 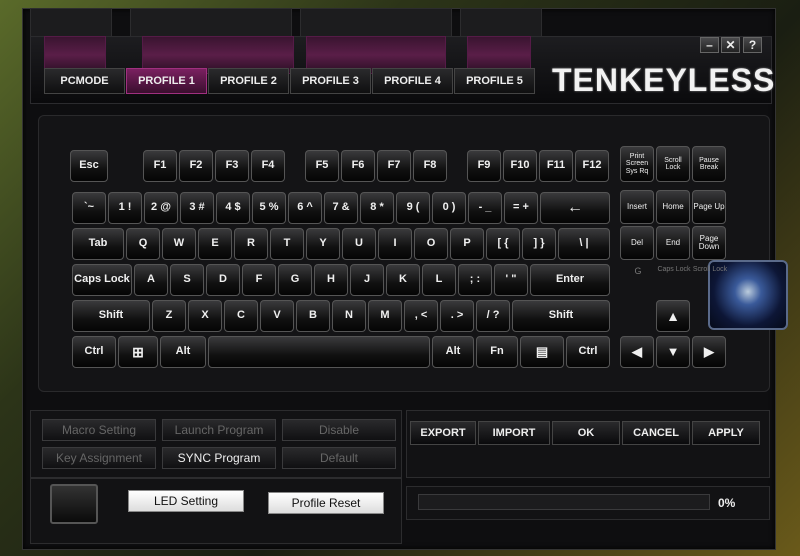 What do you see at coordinates (709, 45) in the screenshot?
I see `minimize-button: –` at bounding box center [709, 45].